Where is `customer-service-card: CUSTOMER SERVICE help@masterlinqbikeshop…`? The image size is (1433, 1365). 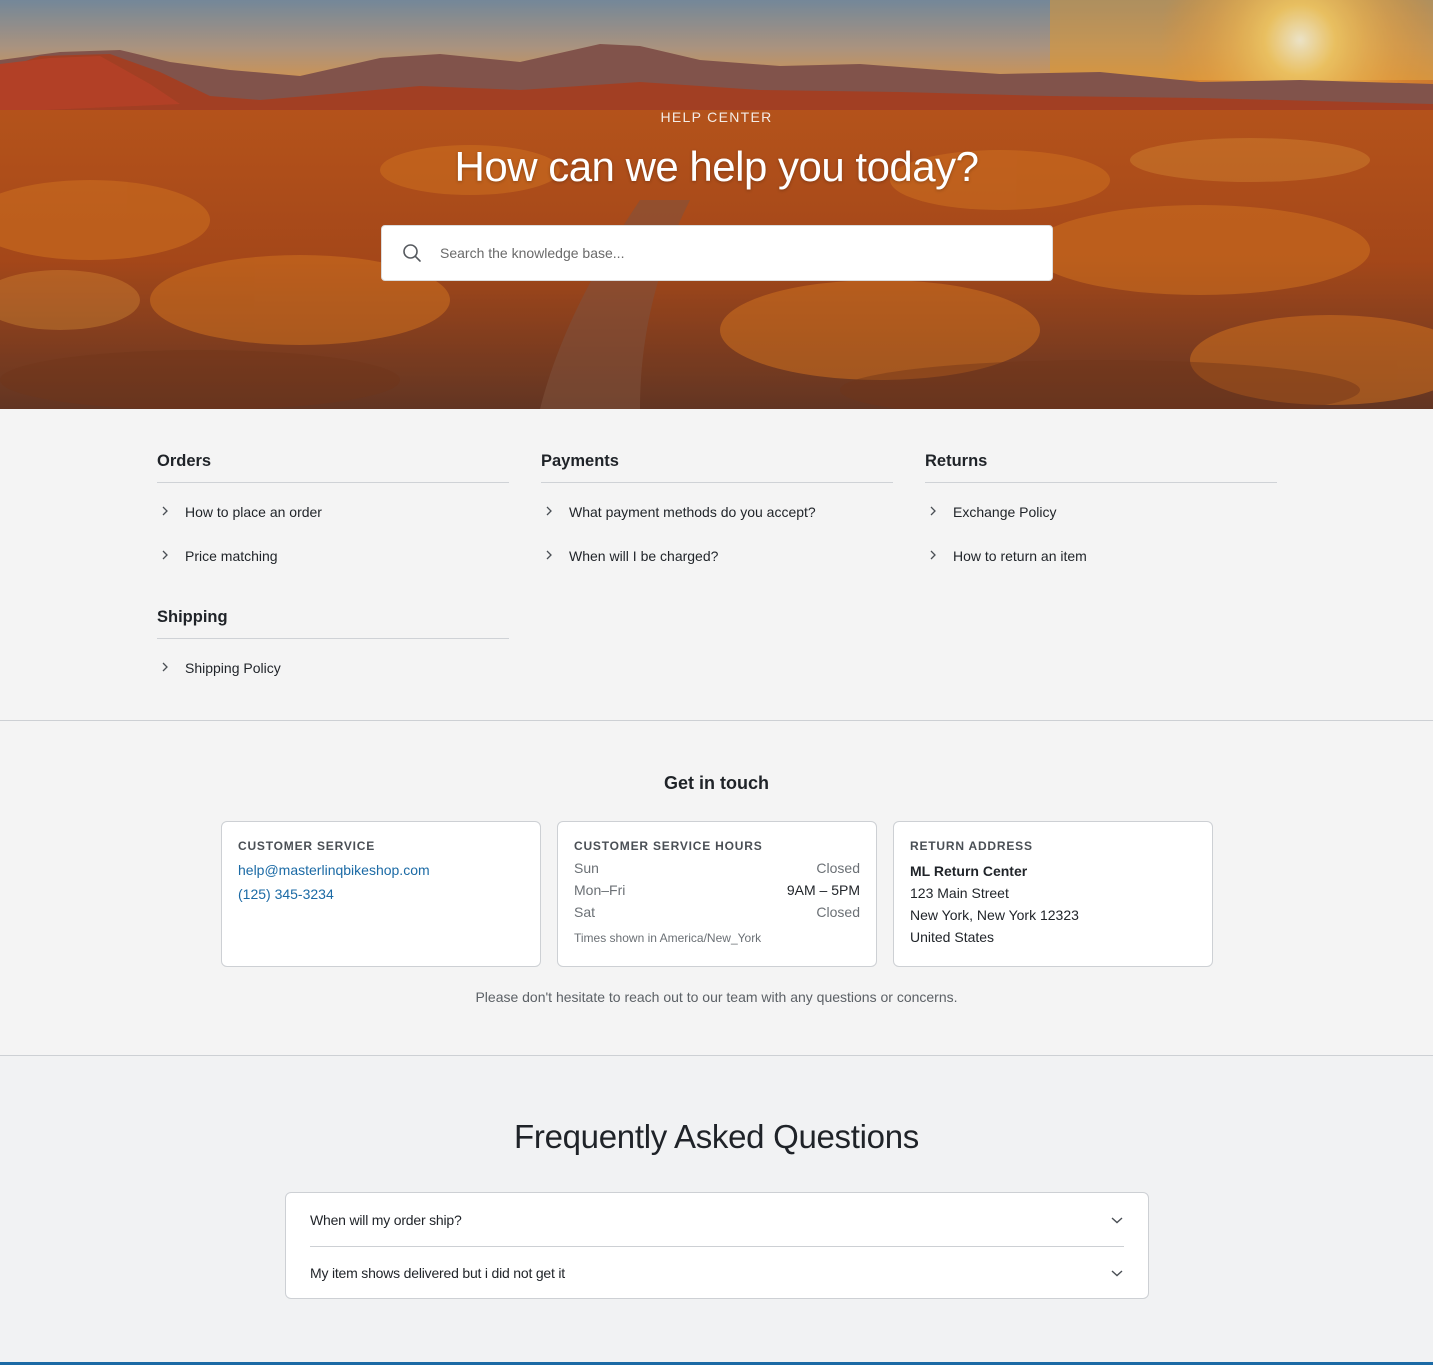
customer-service-card: CUSTOMER SERVICE help@masterlinqbikeshop… is located at coordinates (381, 894).